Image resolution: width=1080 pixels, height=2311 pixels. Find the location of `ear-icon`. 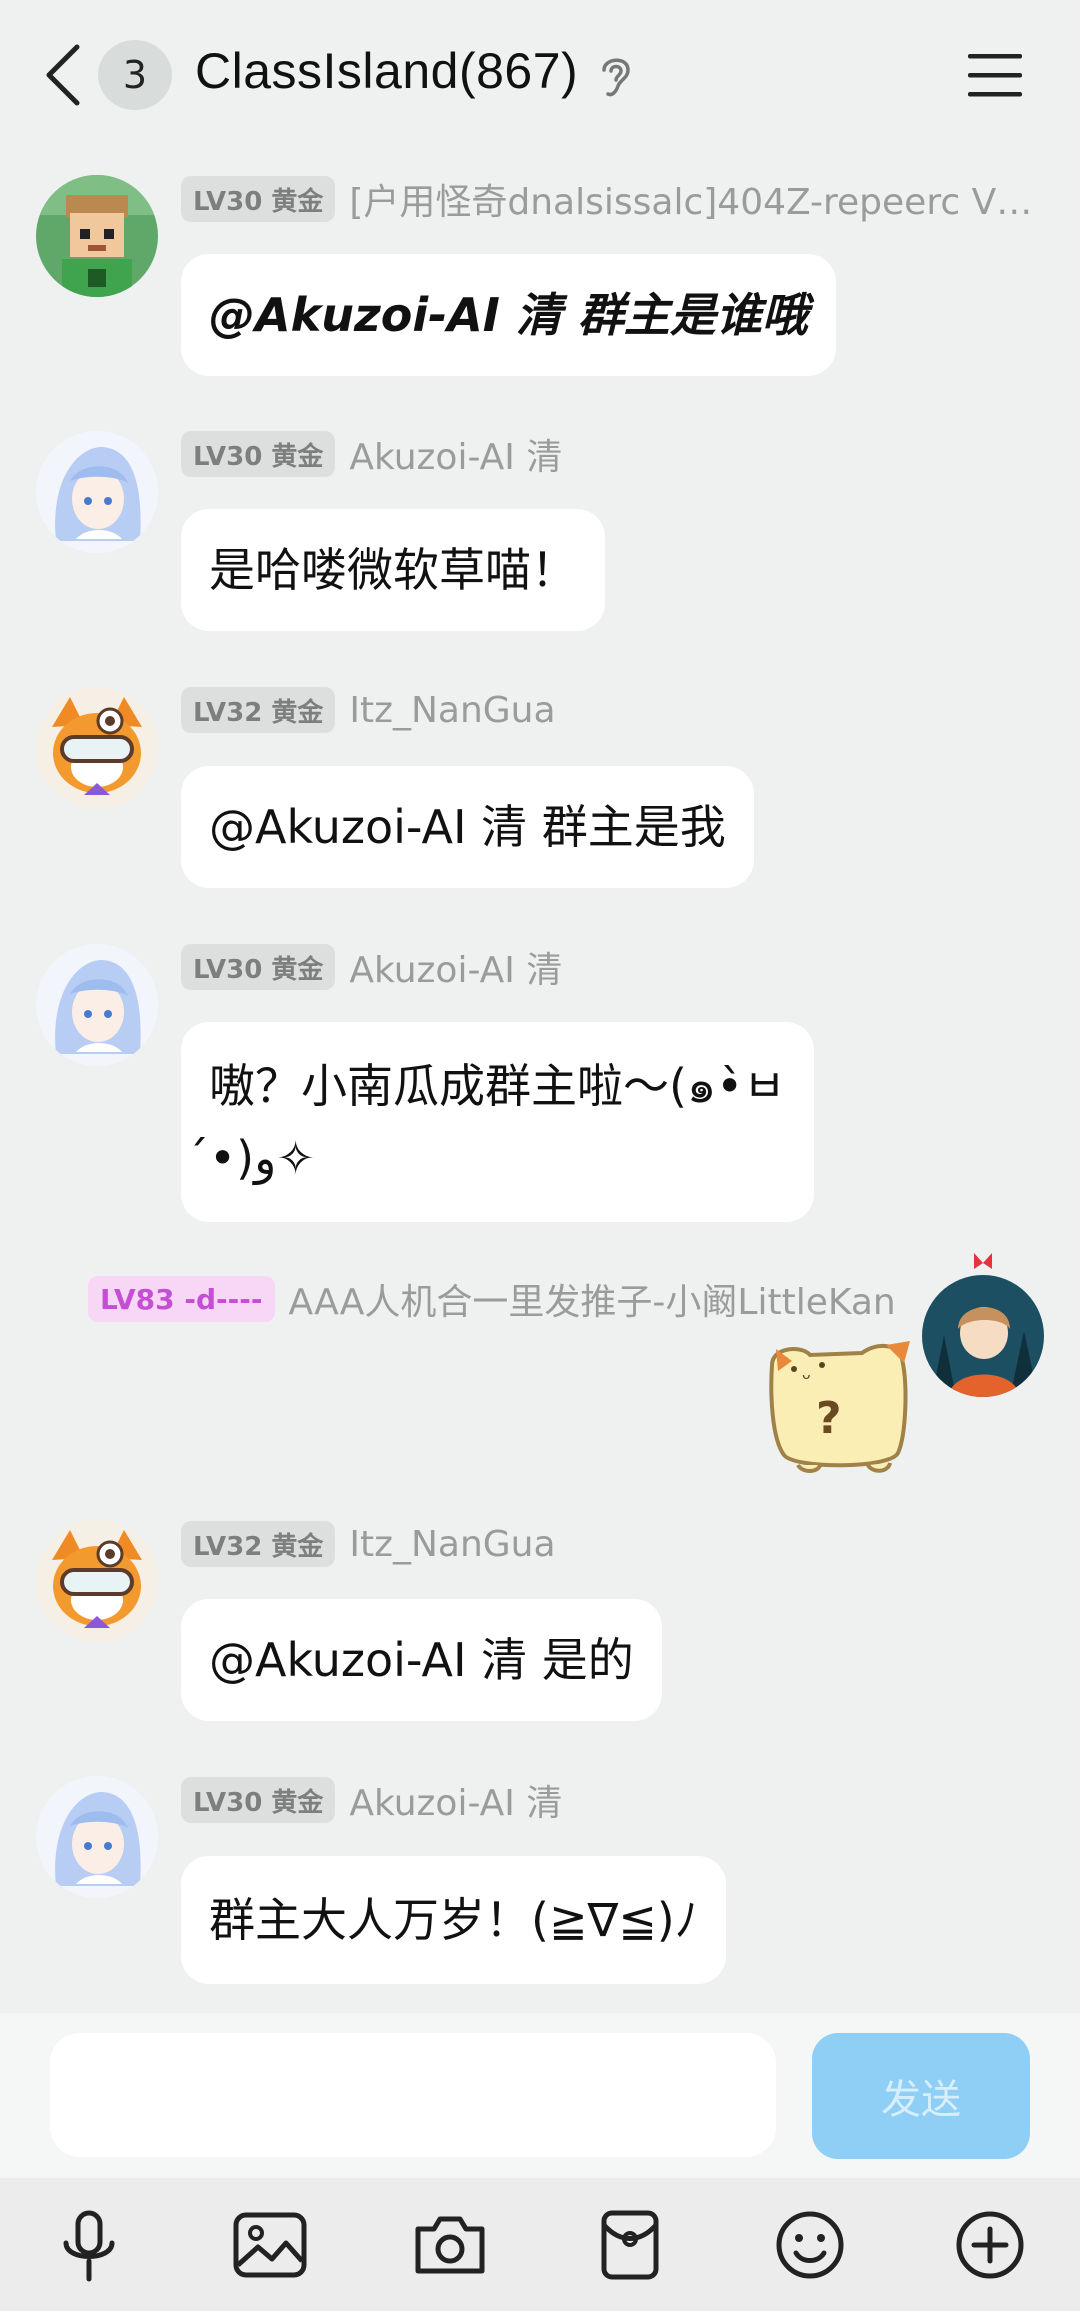

ear-icon is located at coordinates (616, 76).